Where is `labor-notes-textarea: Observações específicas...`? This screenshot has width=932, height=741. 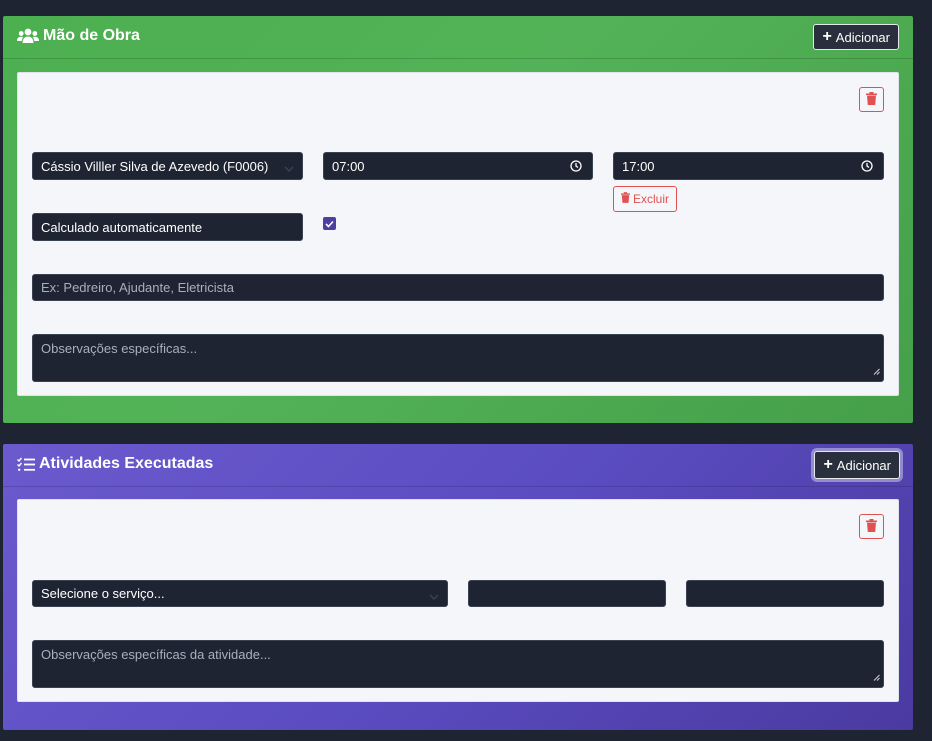
labor-notes-textarea: Observações específicas... is located at coordinates (458, 358).